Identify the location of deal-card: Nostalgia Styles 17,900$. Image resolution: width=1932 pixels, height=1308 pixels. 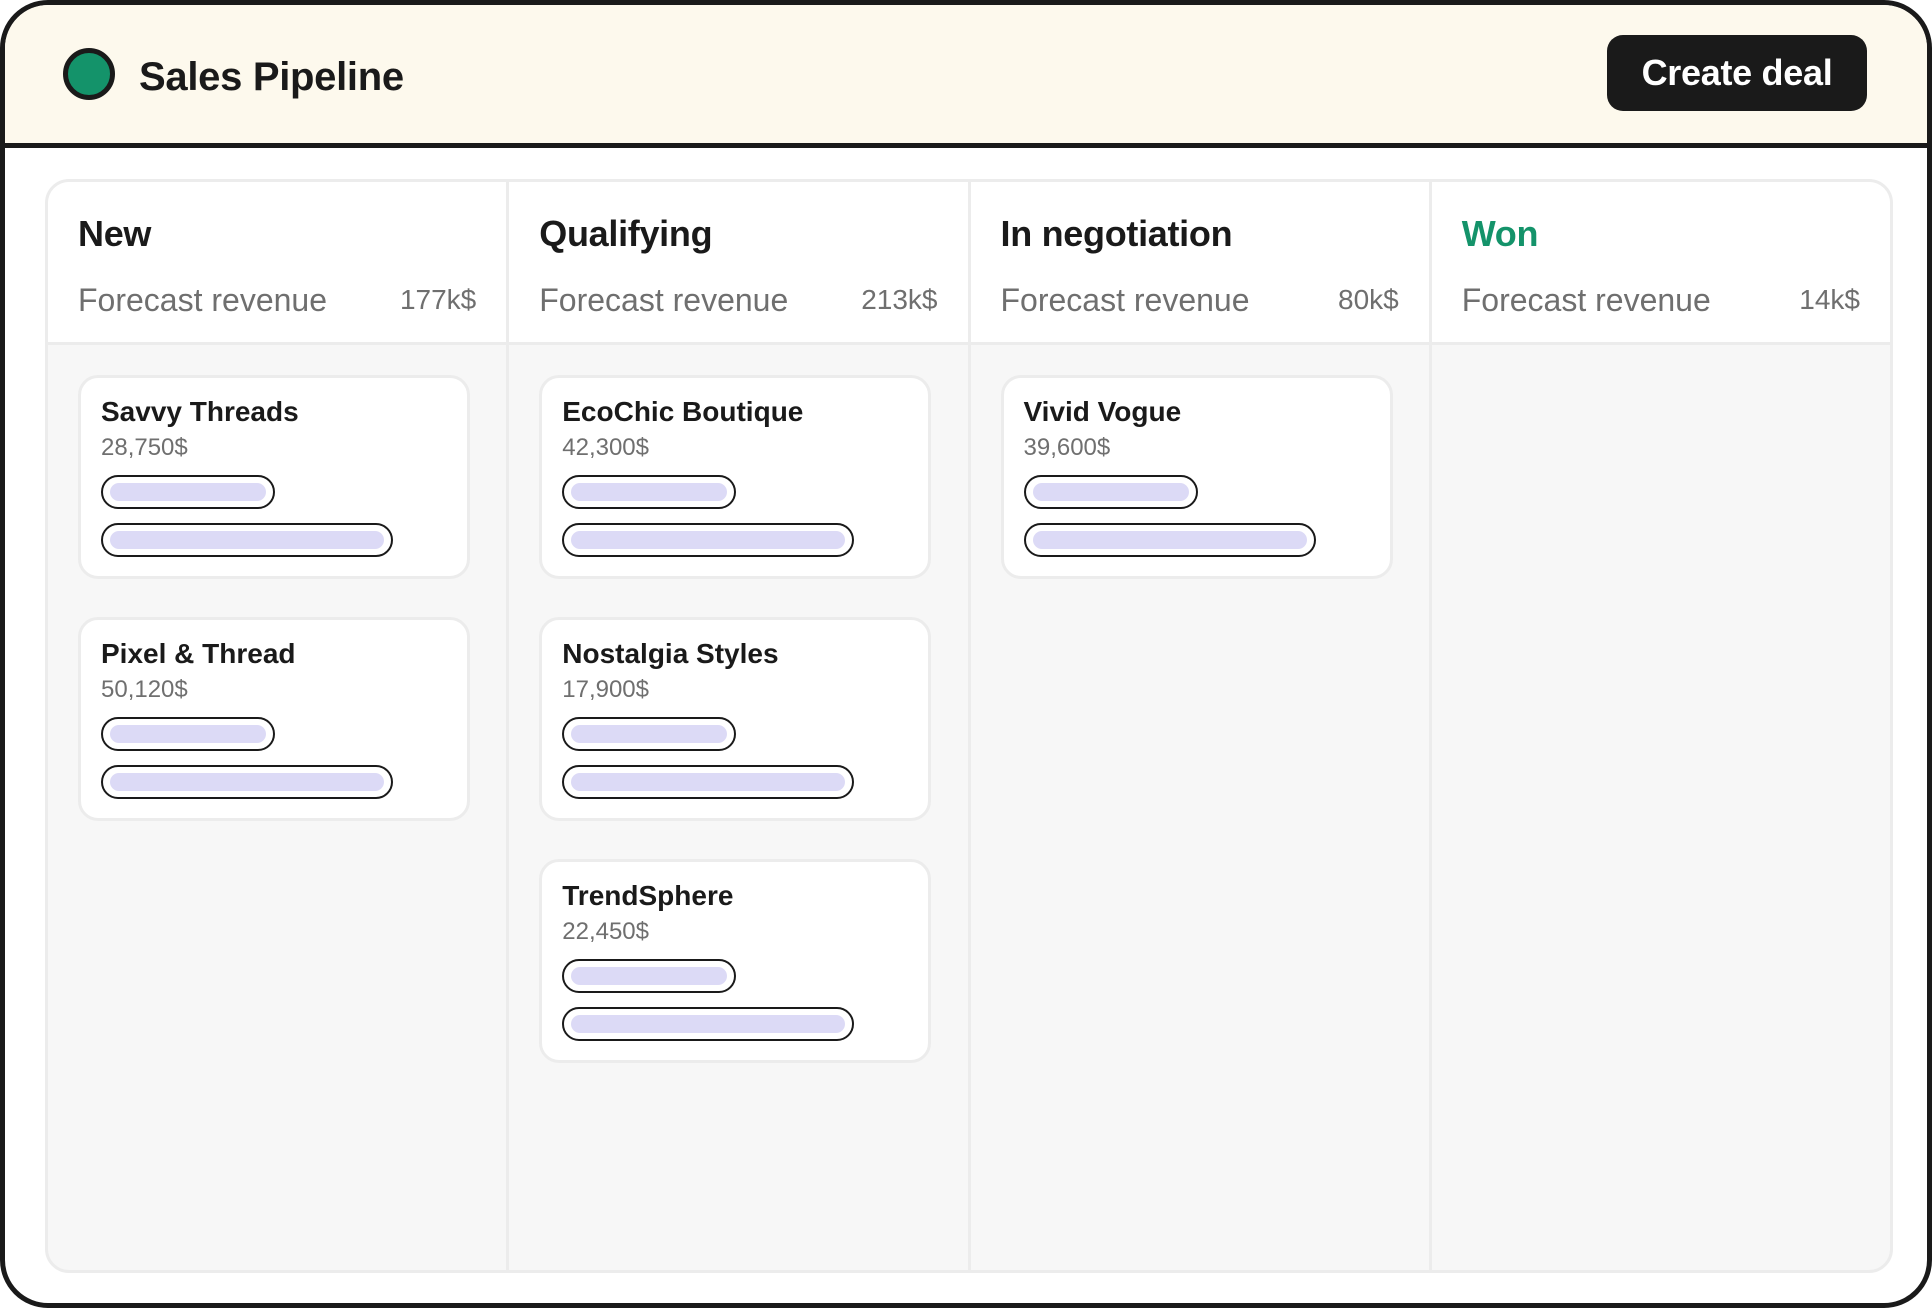
(735, 719).